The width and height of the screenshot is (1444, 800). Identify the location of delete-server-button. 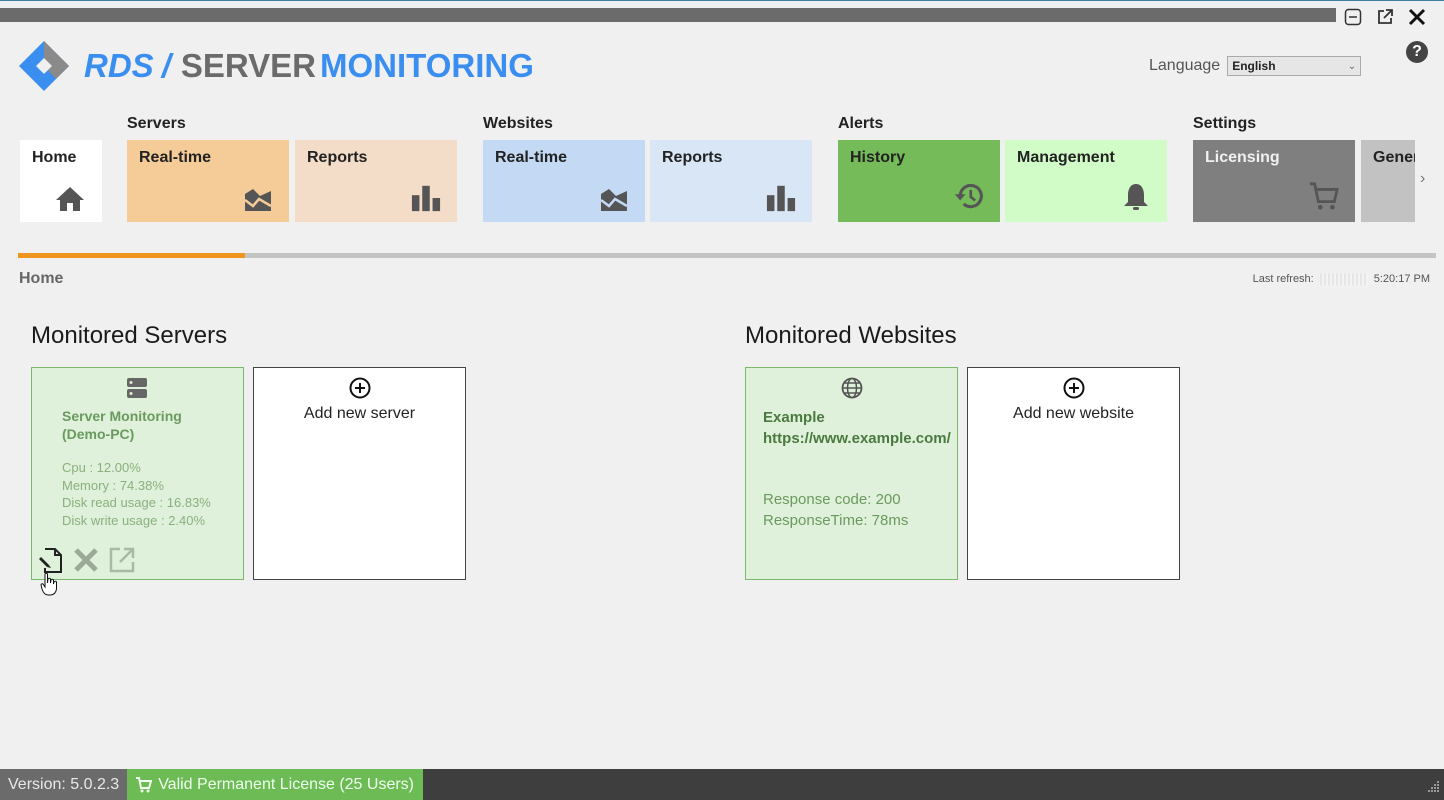
(86, 560).